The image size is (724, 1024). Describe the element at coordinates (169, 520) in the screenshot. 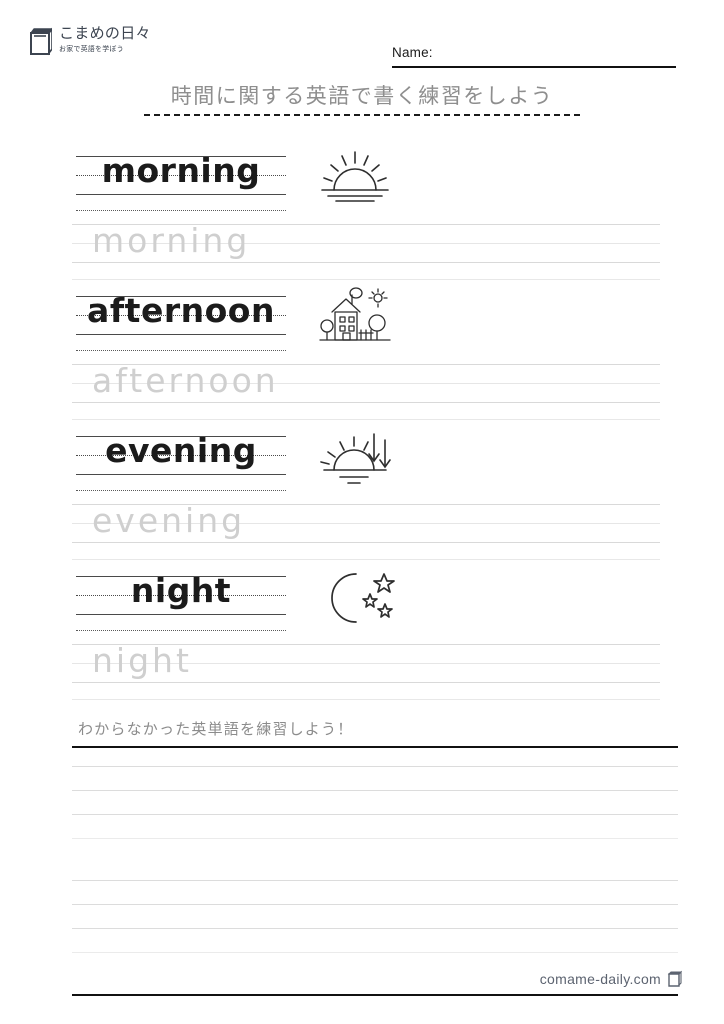

I see `trace-word: evening` at that location.